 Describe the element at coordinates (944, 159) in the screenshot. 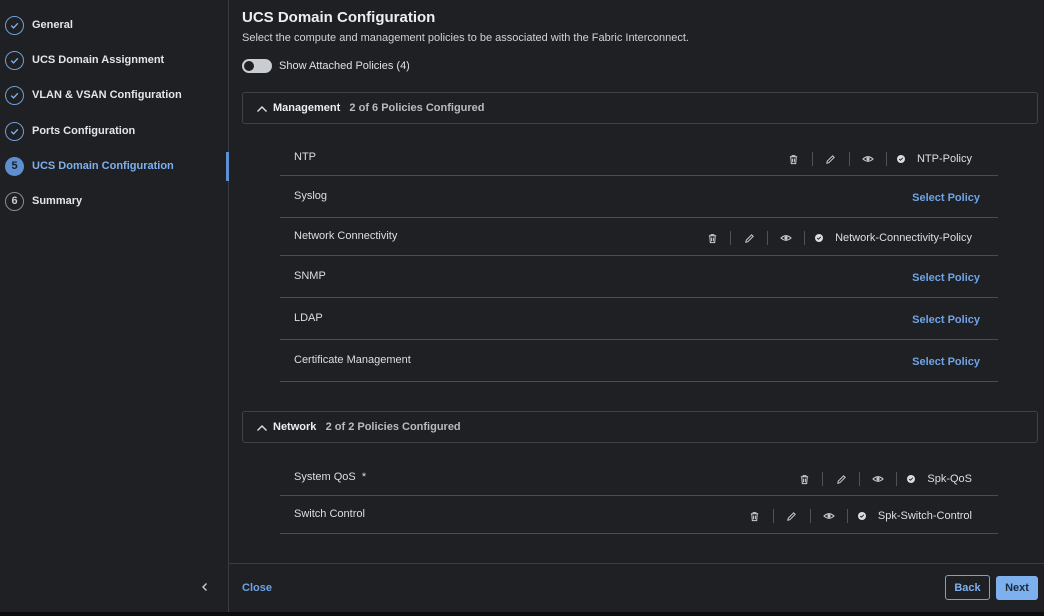

I see `attached-policy-name: NTP-Policy` at that location.